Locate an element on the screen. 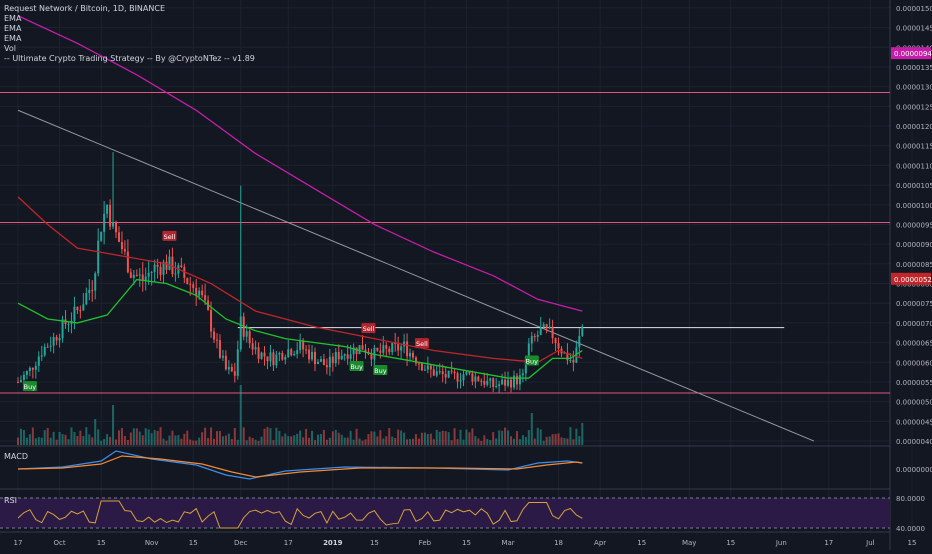 This screenshot has width=932, height=554. legend-title: Request Network / Bitcoin, 1D, BINANCE is located at coordinates (85, 8).